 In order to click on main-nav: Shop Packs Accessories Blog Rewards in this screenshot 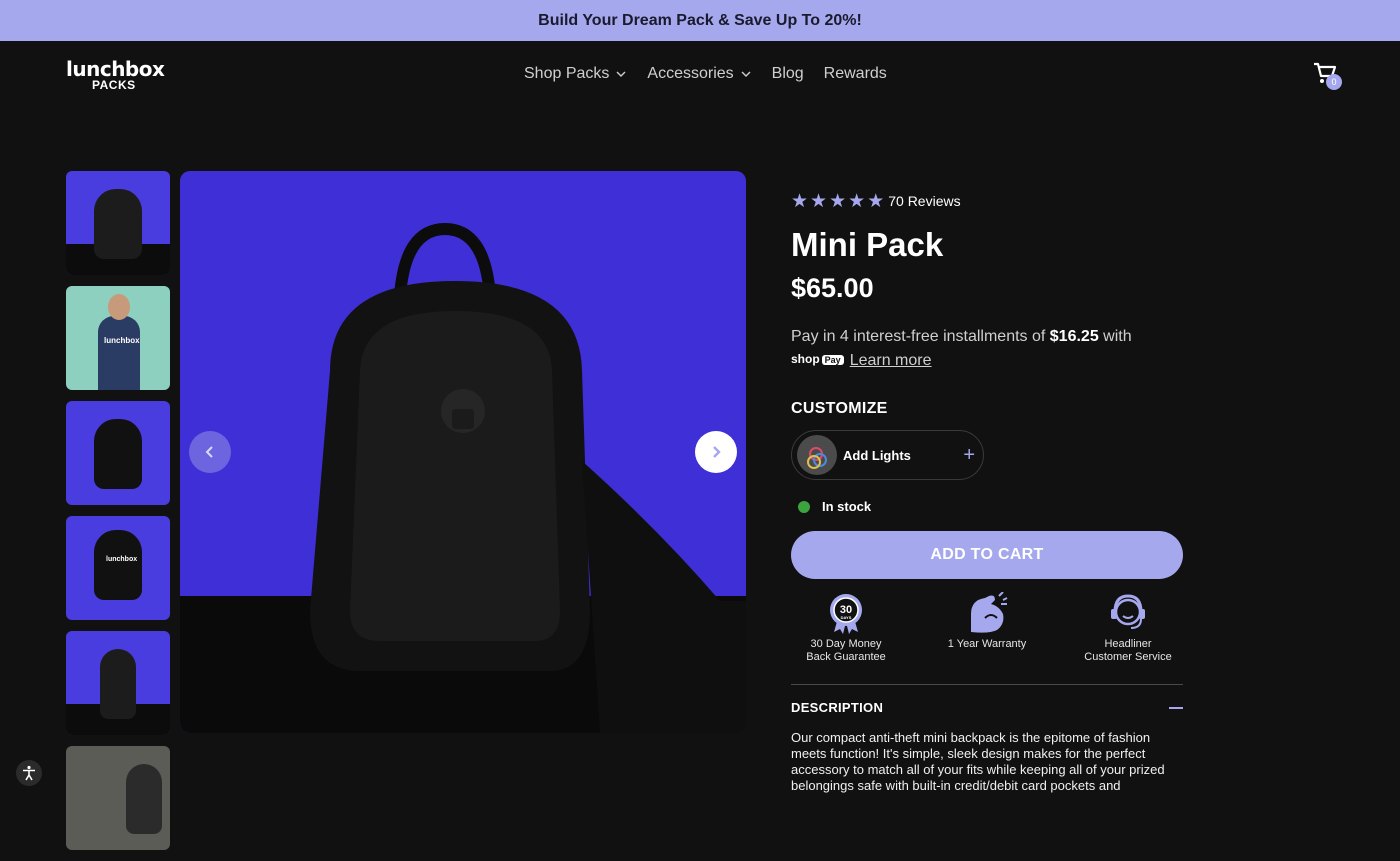, I will do `click(705, 74)`.